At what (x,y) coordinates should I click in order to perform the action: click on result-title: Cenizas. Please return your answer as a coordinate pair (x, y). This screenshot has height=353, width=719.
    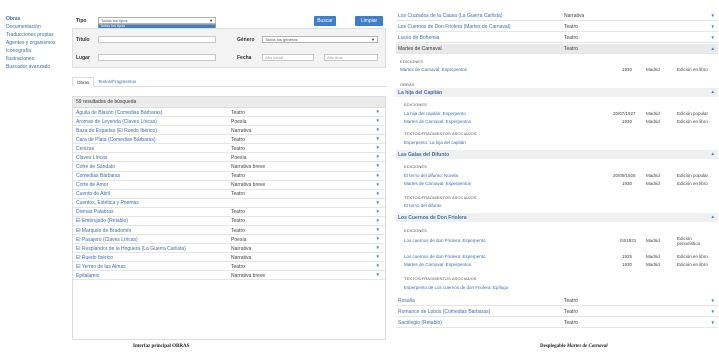
    Looking at the image, I should click on (85, 149).